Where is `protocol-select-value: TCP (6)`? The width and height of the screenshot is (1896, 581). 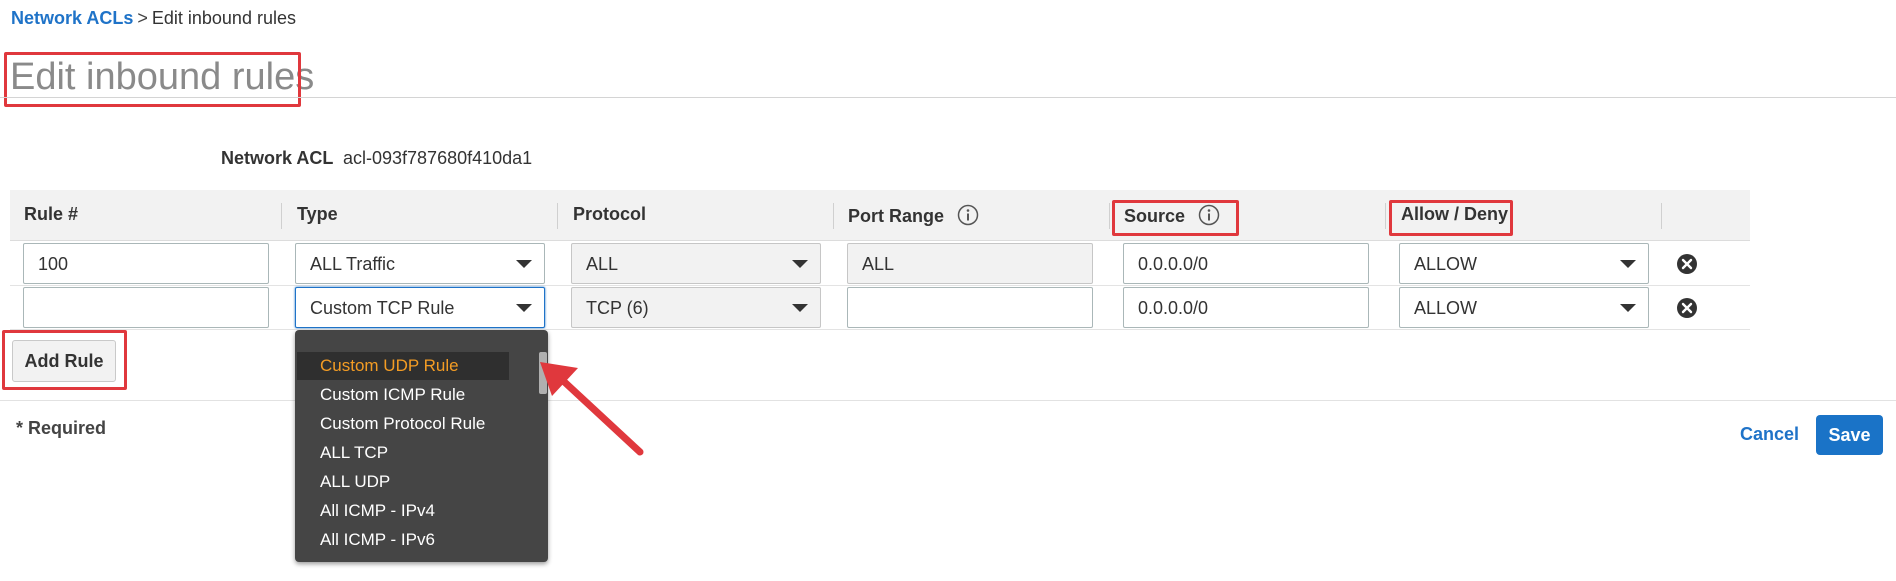
protocol-select-value: TCP (6) is located at coordinates (617, 308).